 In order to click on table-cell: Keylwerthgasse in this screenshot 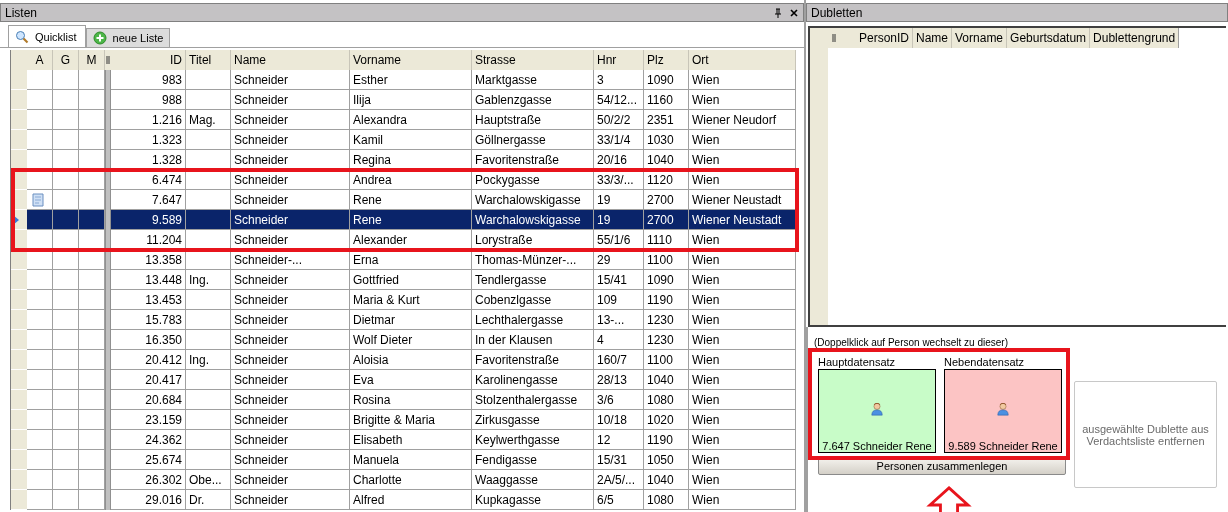, I will do `click(533, 440)`.